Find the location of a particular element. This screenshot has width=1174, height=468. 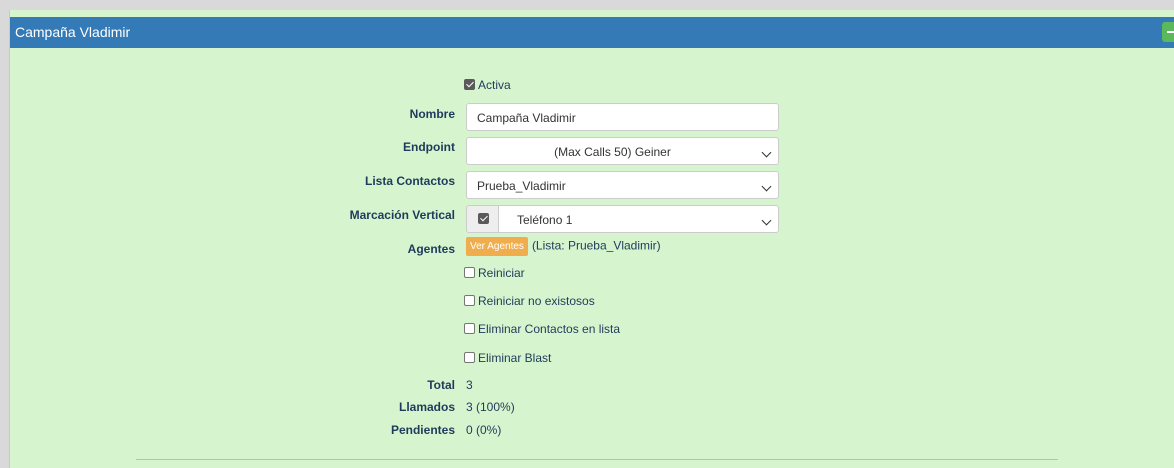

endpoint-label: Endpoint is located at coordinates (429, 147).